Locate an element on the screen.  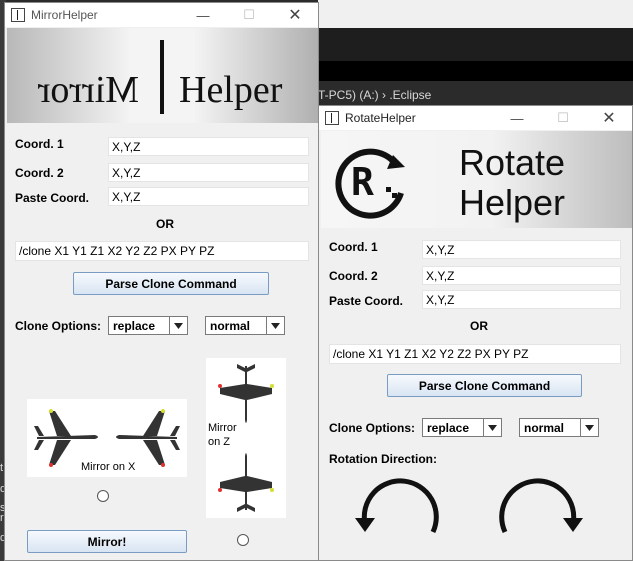
mirror-divider is located at coordinates (162, 77).